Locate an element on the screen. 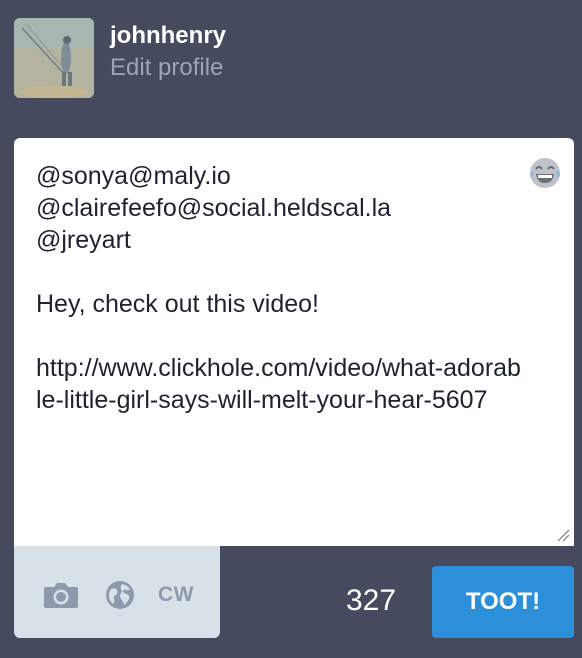 The height and width of the screenshot is (658, 582). emoji-picker-button is located at coordinates (545, 173).